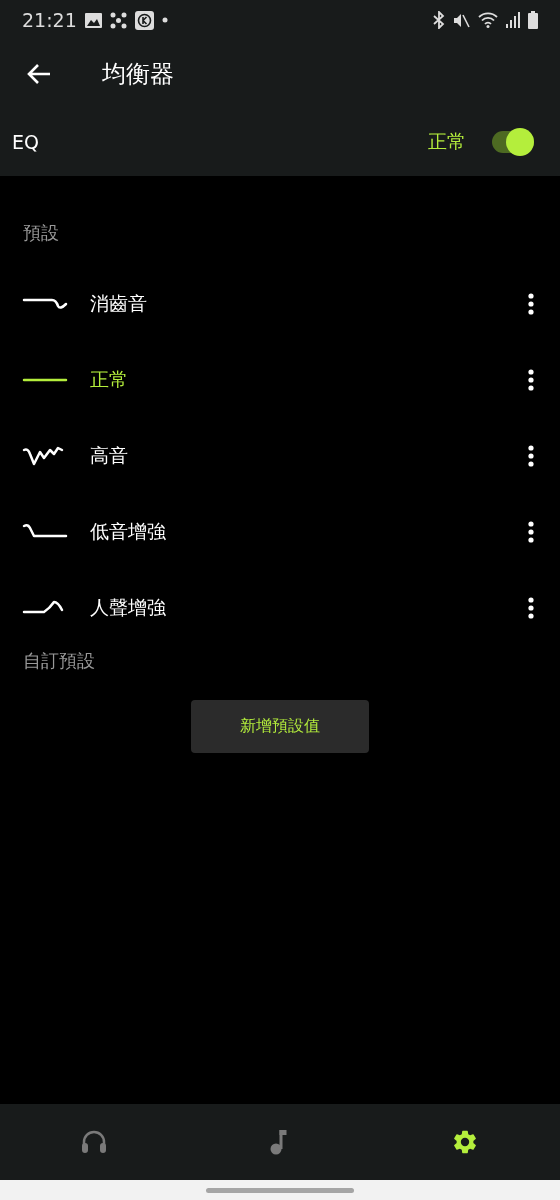 The image size is (560, 1200). Describe the element at coordinates (488, 20) in the screenshot. I see `wifi-icon` at that location.